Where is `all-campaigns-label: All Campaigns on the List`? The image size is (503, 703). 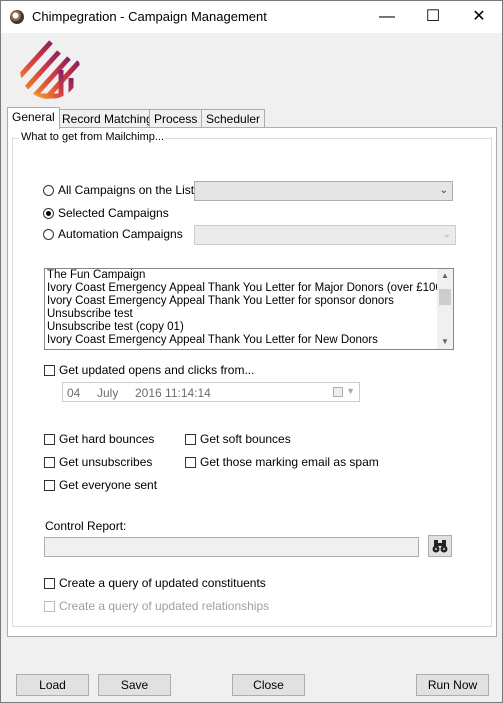
all-campaigns-label: All Campaigns on the List is located at coordinates (126, 190).